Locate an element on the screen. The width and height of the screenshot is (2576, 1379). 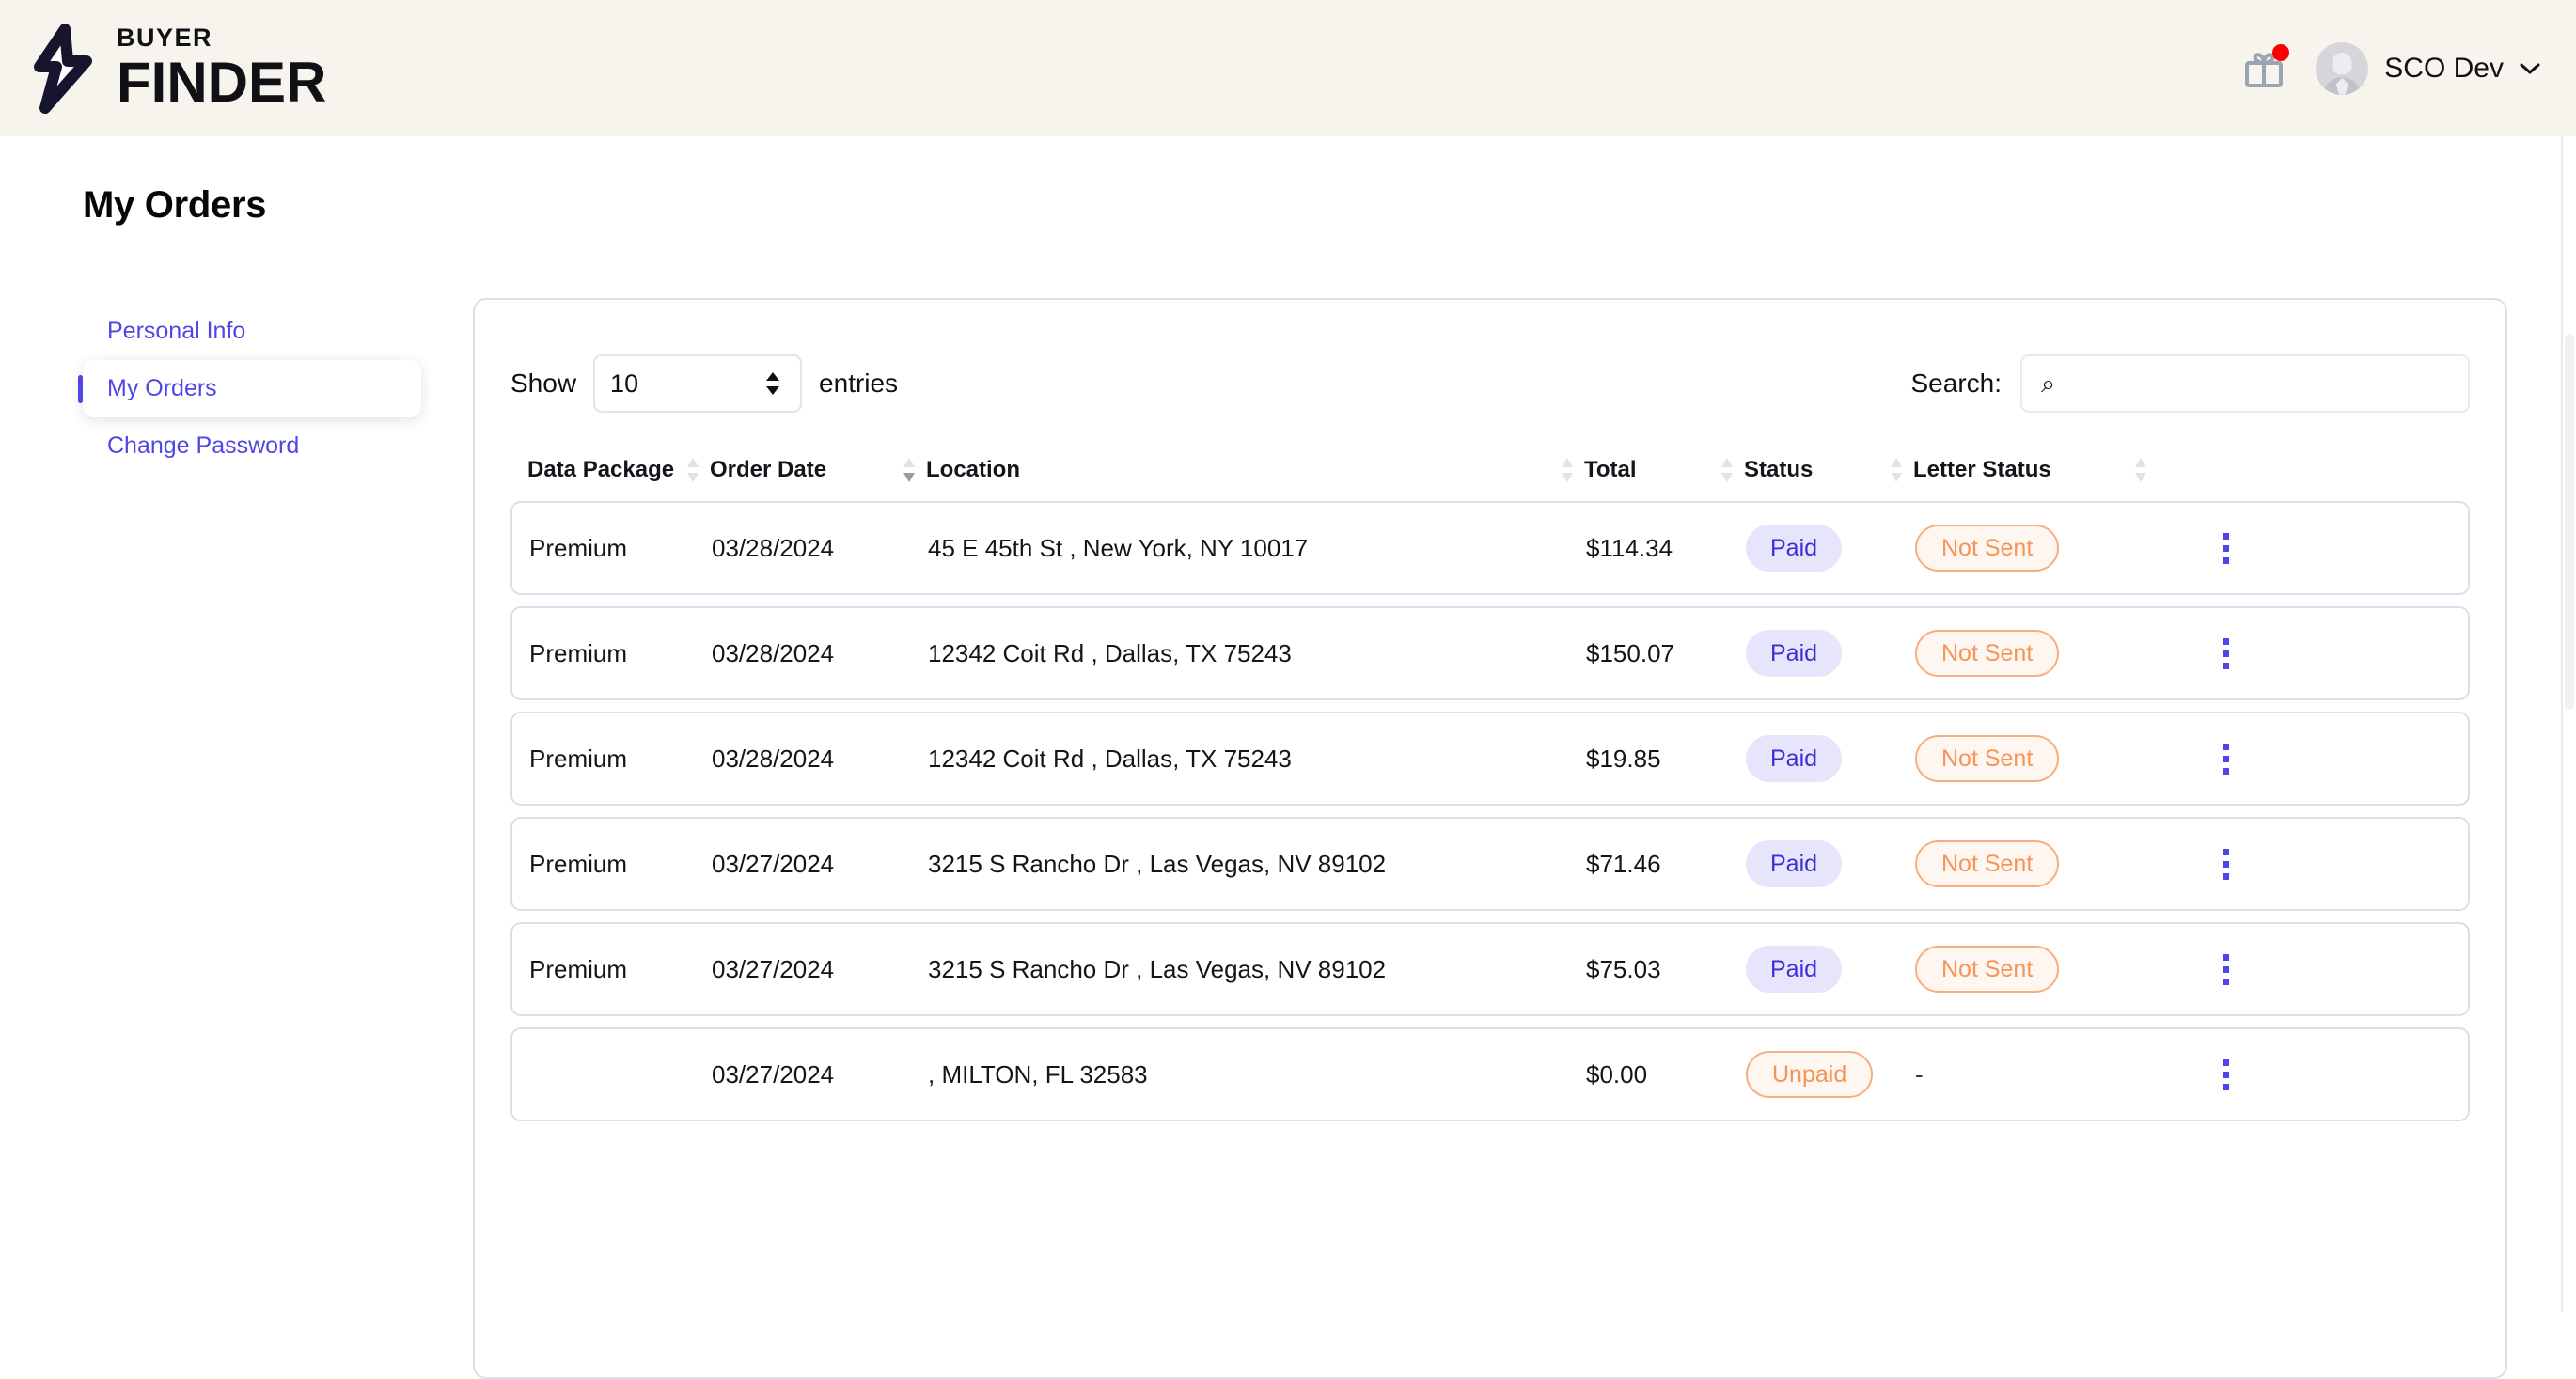
brand-name-top: BUYER is located at coordinates (165, 38).